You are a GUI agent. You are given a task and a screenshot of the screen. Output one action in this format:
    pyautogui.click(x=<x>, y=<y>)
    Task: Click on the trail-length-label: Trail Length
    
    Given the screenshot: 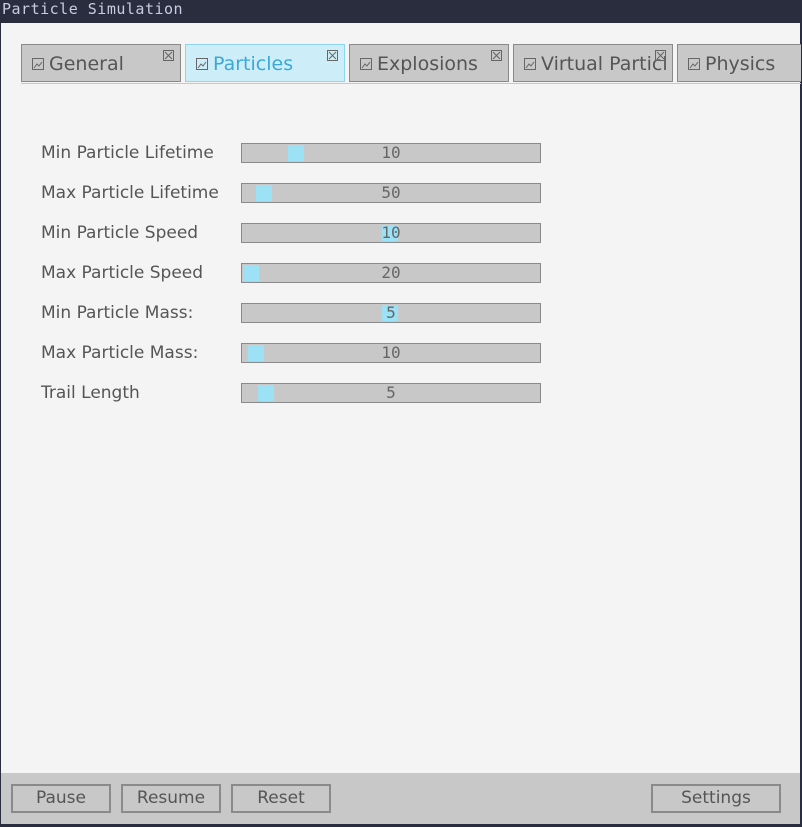 What is the action you would take?
    pyautogui.click(x=90, y=393)
    